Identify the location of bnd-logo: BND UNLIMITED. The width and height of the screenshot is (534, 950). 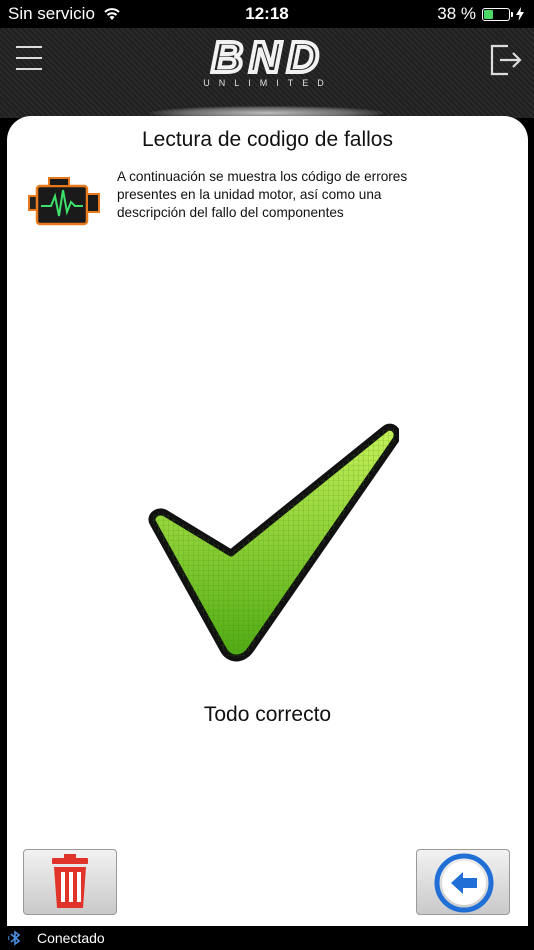
(268, 62).